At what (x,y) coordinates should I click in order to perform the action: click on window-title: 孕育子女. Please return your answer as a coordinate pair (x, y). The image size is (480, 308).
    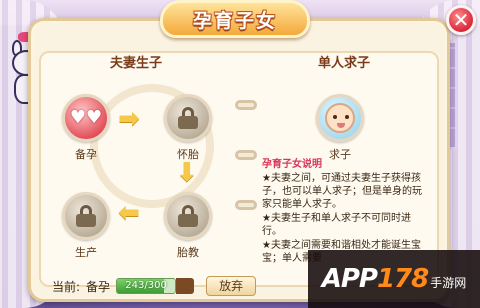
    Looking at the image, I should click on (234, 20).